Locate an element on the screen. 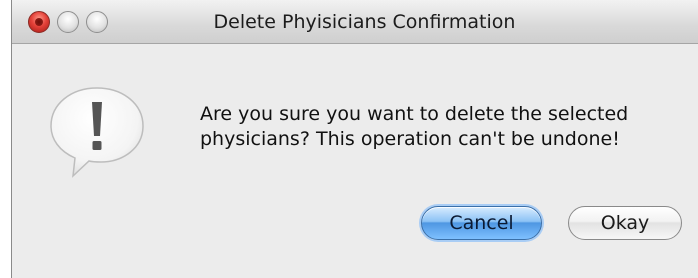 The image size is (698, 278). cancel-button: Cancel is located at coordinates (481, 223).